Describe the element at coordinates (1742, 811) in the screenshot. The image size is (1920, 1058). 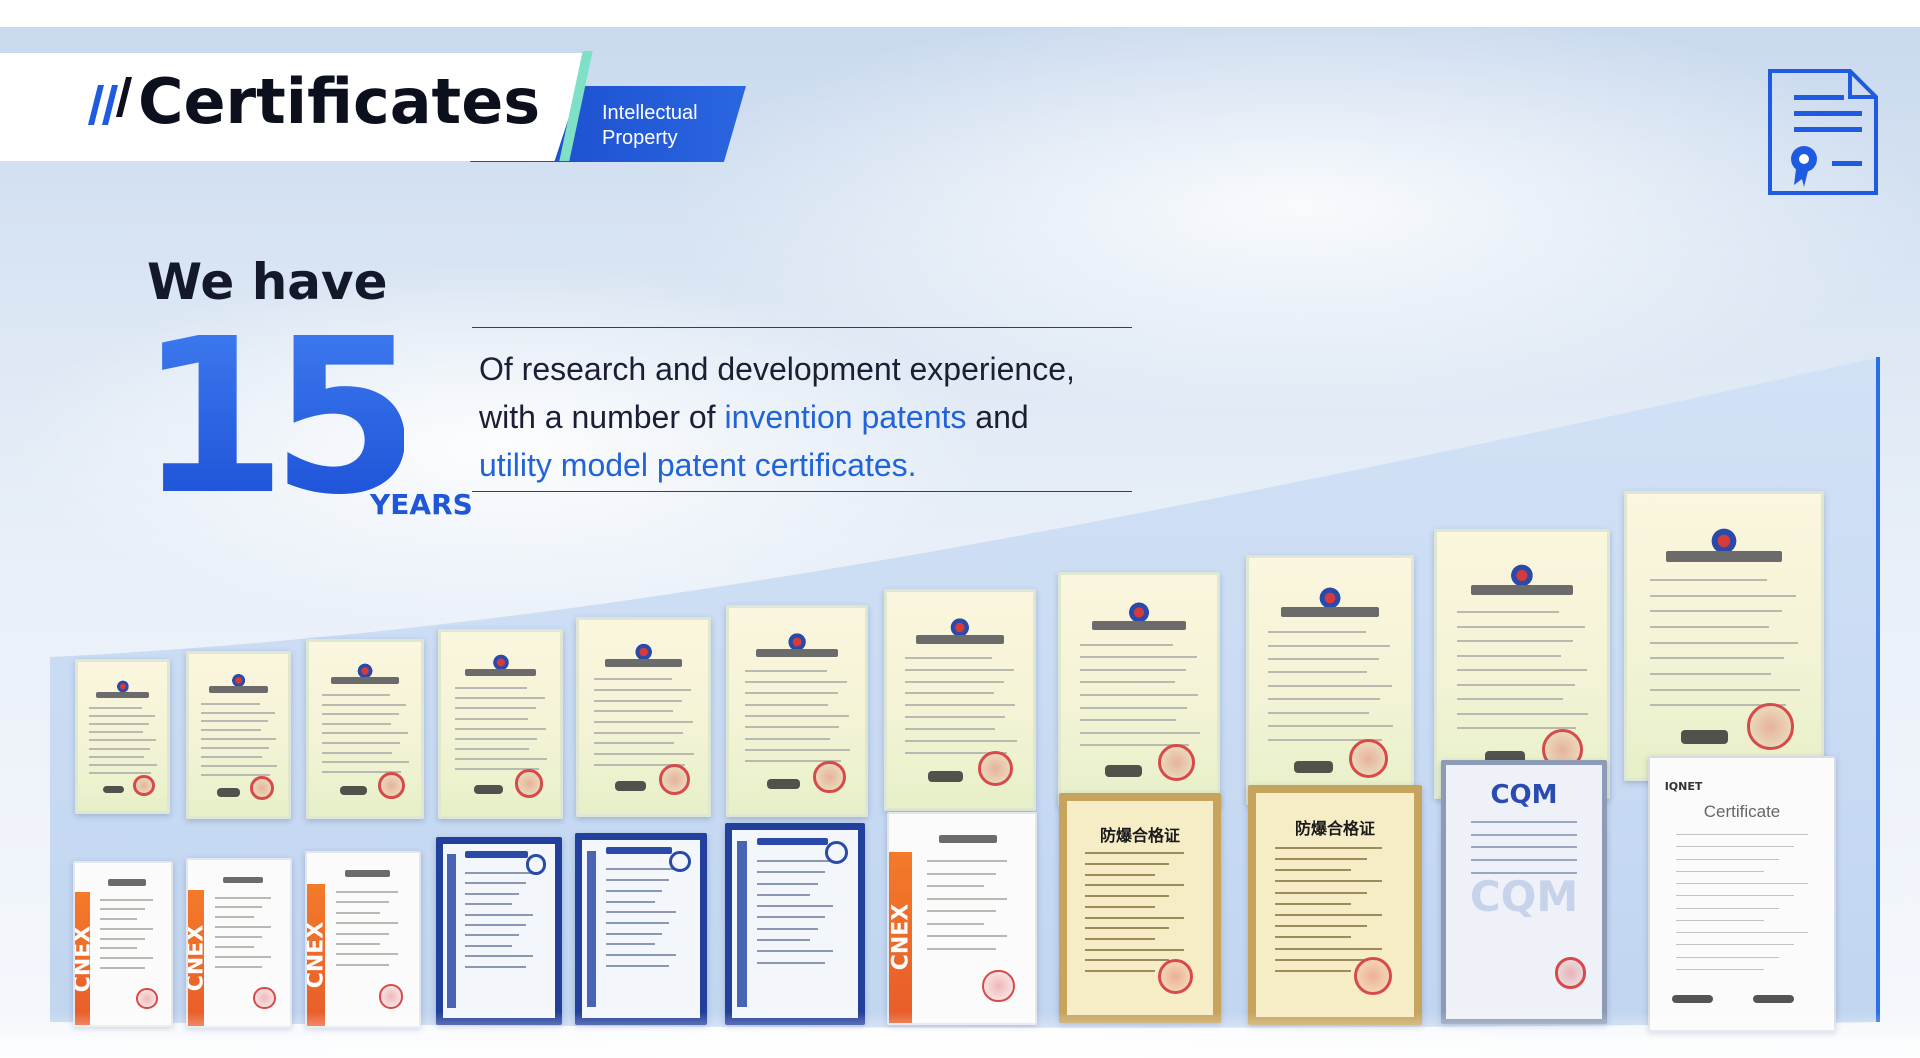
I see `iqnet-title: Certificate` at that location.